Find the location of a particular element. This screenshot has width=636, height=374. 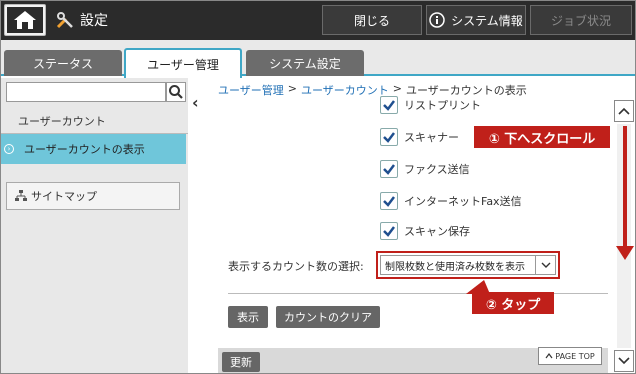

scroll-down-button is located at coordinates (624, 361).